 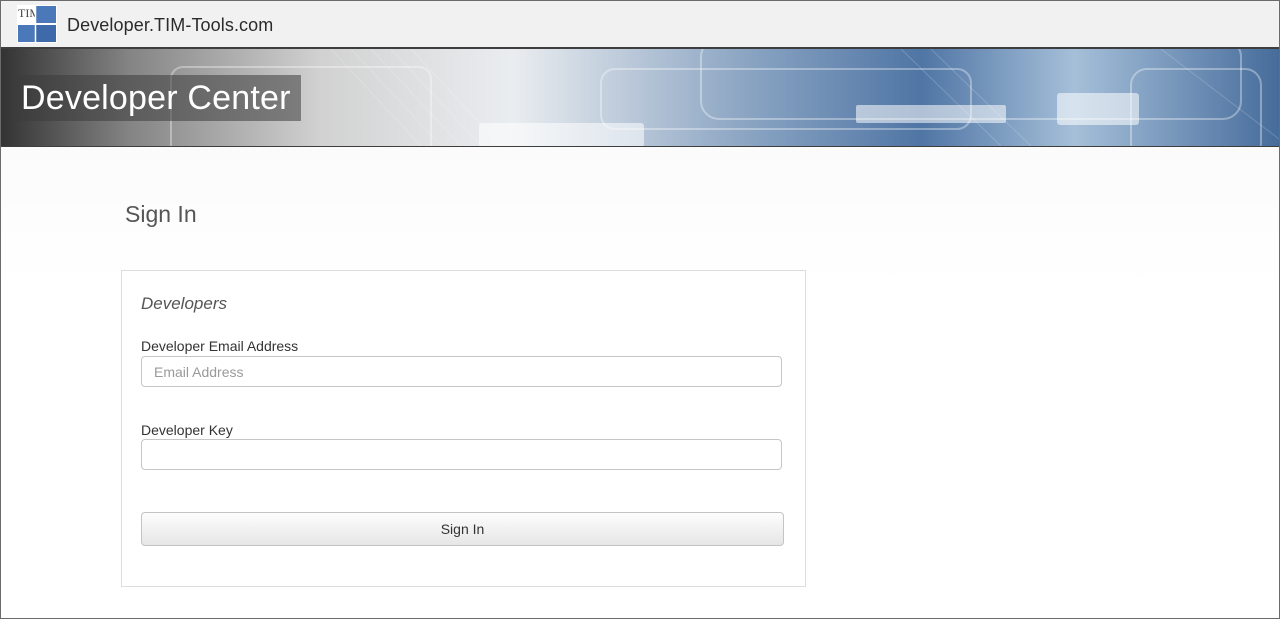 I want to click on email-field, so click(x=461, y=371).